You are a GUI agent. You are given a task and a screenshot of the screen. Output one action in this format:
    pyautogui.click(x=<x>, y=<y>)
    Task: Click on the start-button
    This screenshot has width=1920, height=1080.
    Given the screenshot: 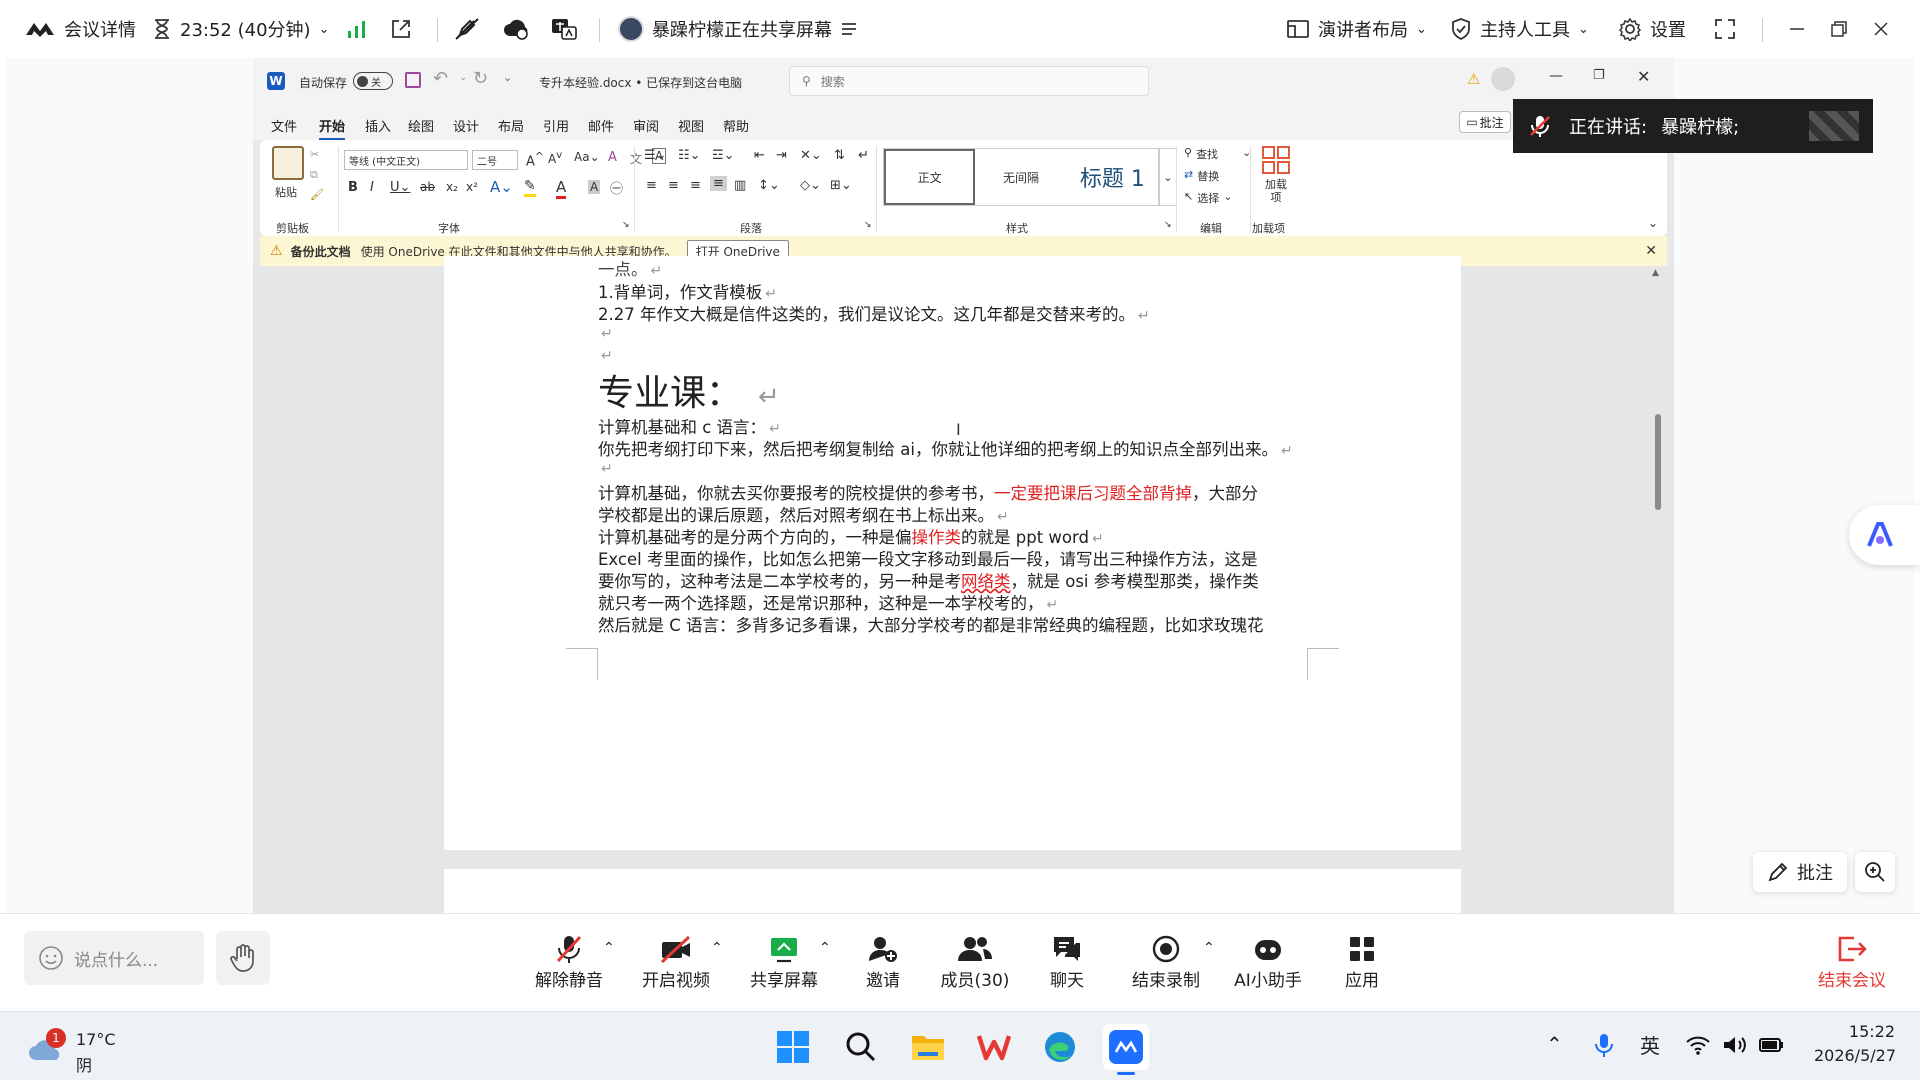 What is the action you would take?
    pyautogui.click(x=793, y=1047)
    